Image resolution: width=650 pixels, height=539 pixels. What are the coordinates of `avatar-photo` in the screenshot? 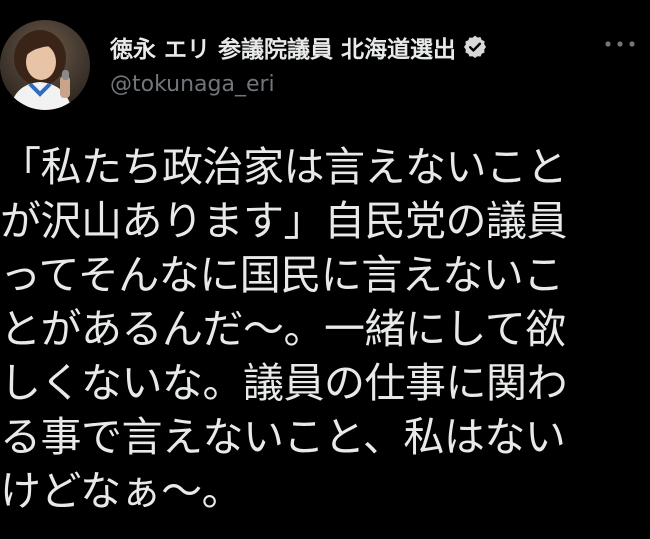 It's located at (45, 65).